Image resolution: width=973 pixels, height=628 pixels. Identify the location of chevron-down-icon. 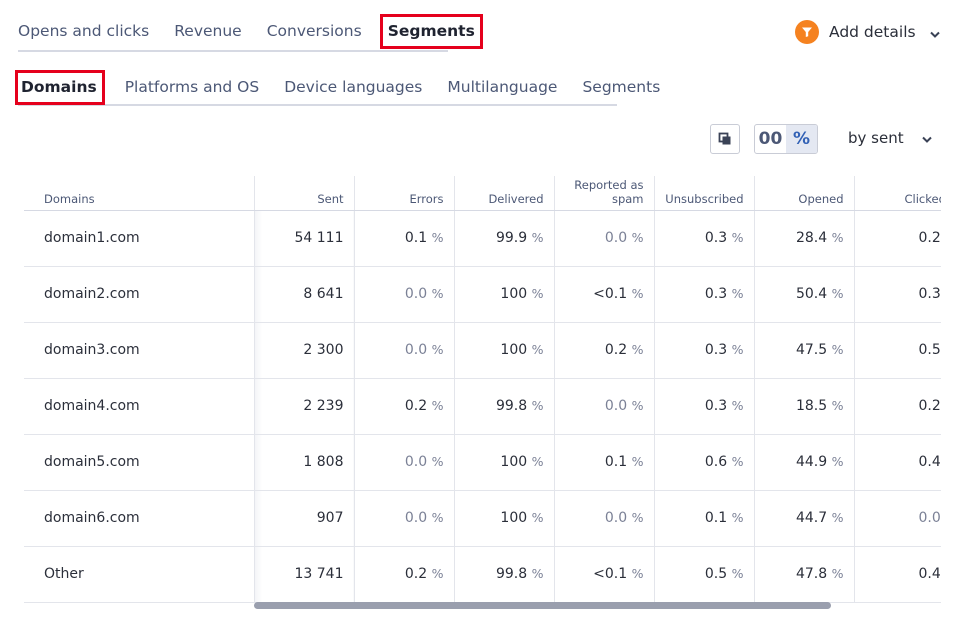
(934, 32).